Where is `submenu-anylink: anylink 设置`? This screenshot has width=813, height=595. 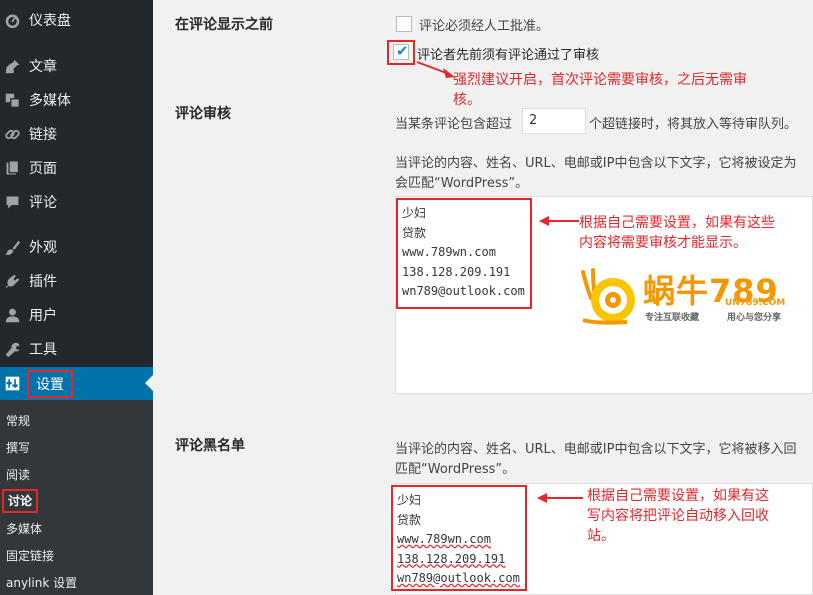
submenu-anylink: anylink 设置 is located at coordinates (41, 583).